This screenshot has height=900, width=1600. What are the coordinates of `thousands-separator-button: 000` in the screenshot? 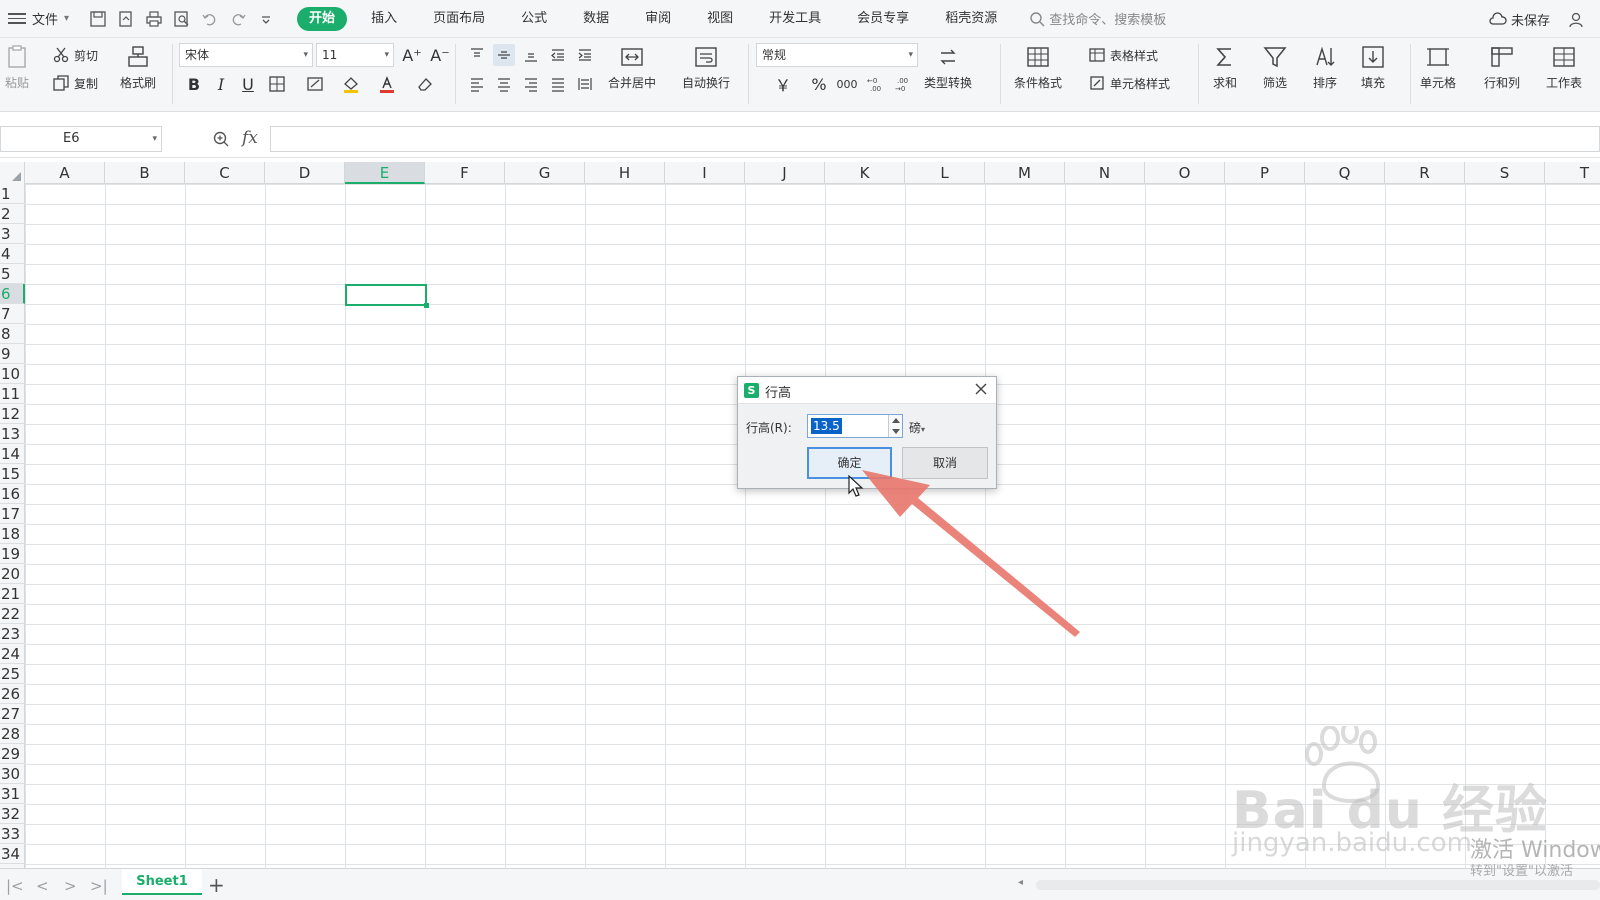 It's located at (847, 84).